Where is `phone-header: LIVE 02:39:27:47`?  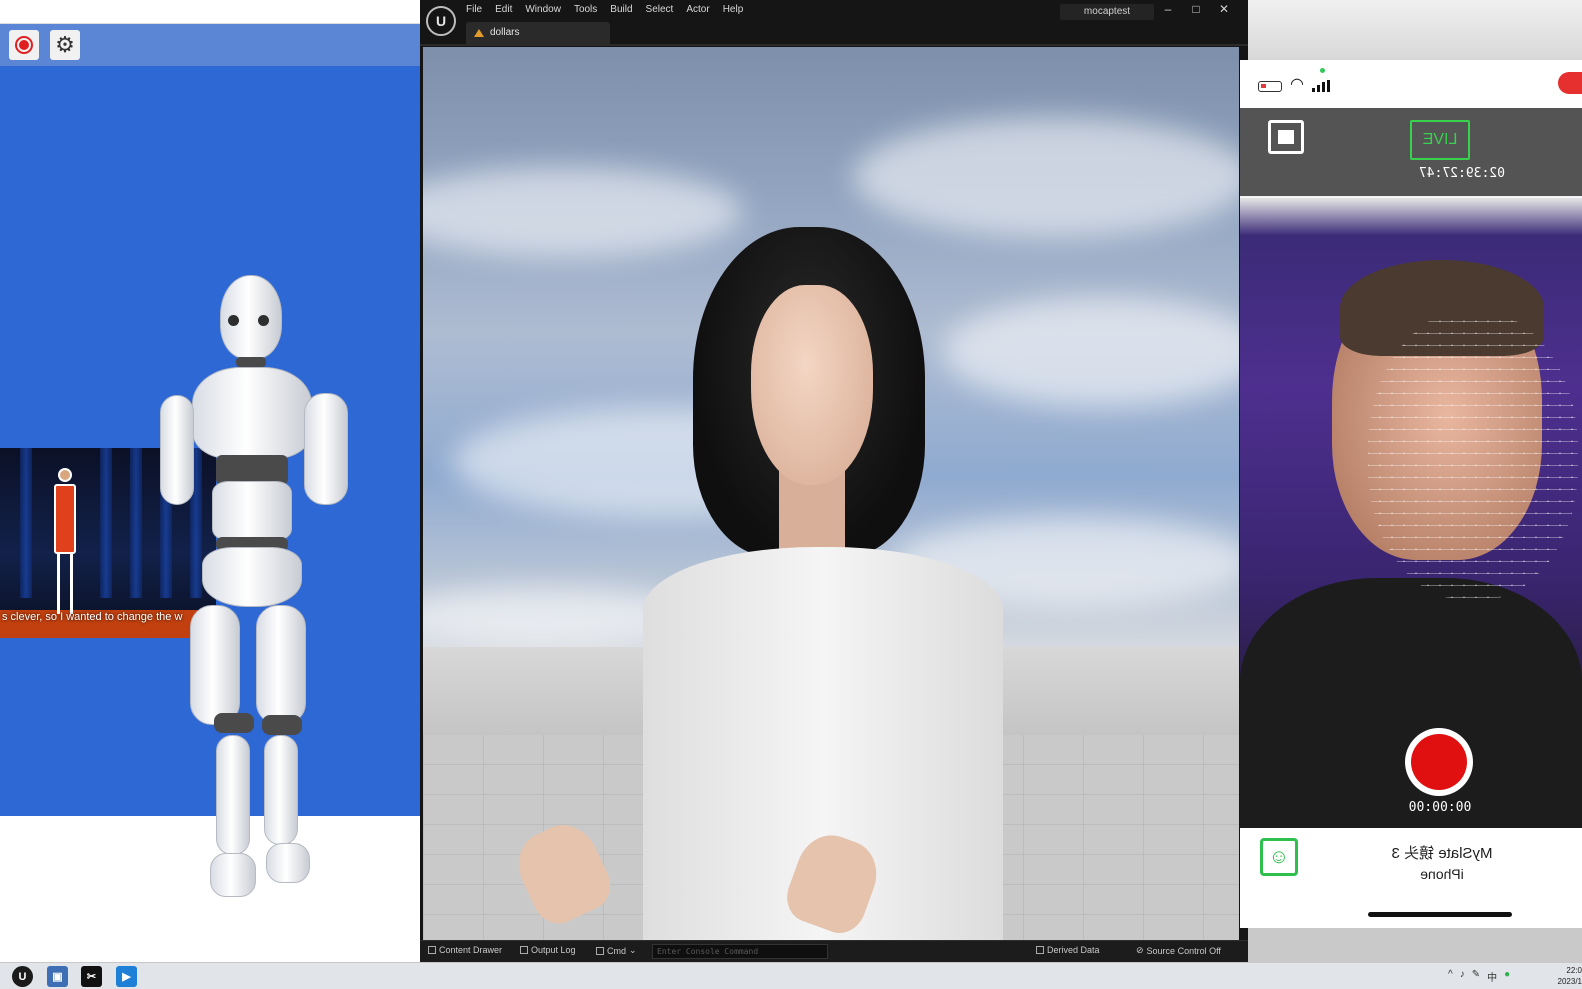
phone-header: LIVE 02:39:27:47 is located at coordinates (1411, 152).